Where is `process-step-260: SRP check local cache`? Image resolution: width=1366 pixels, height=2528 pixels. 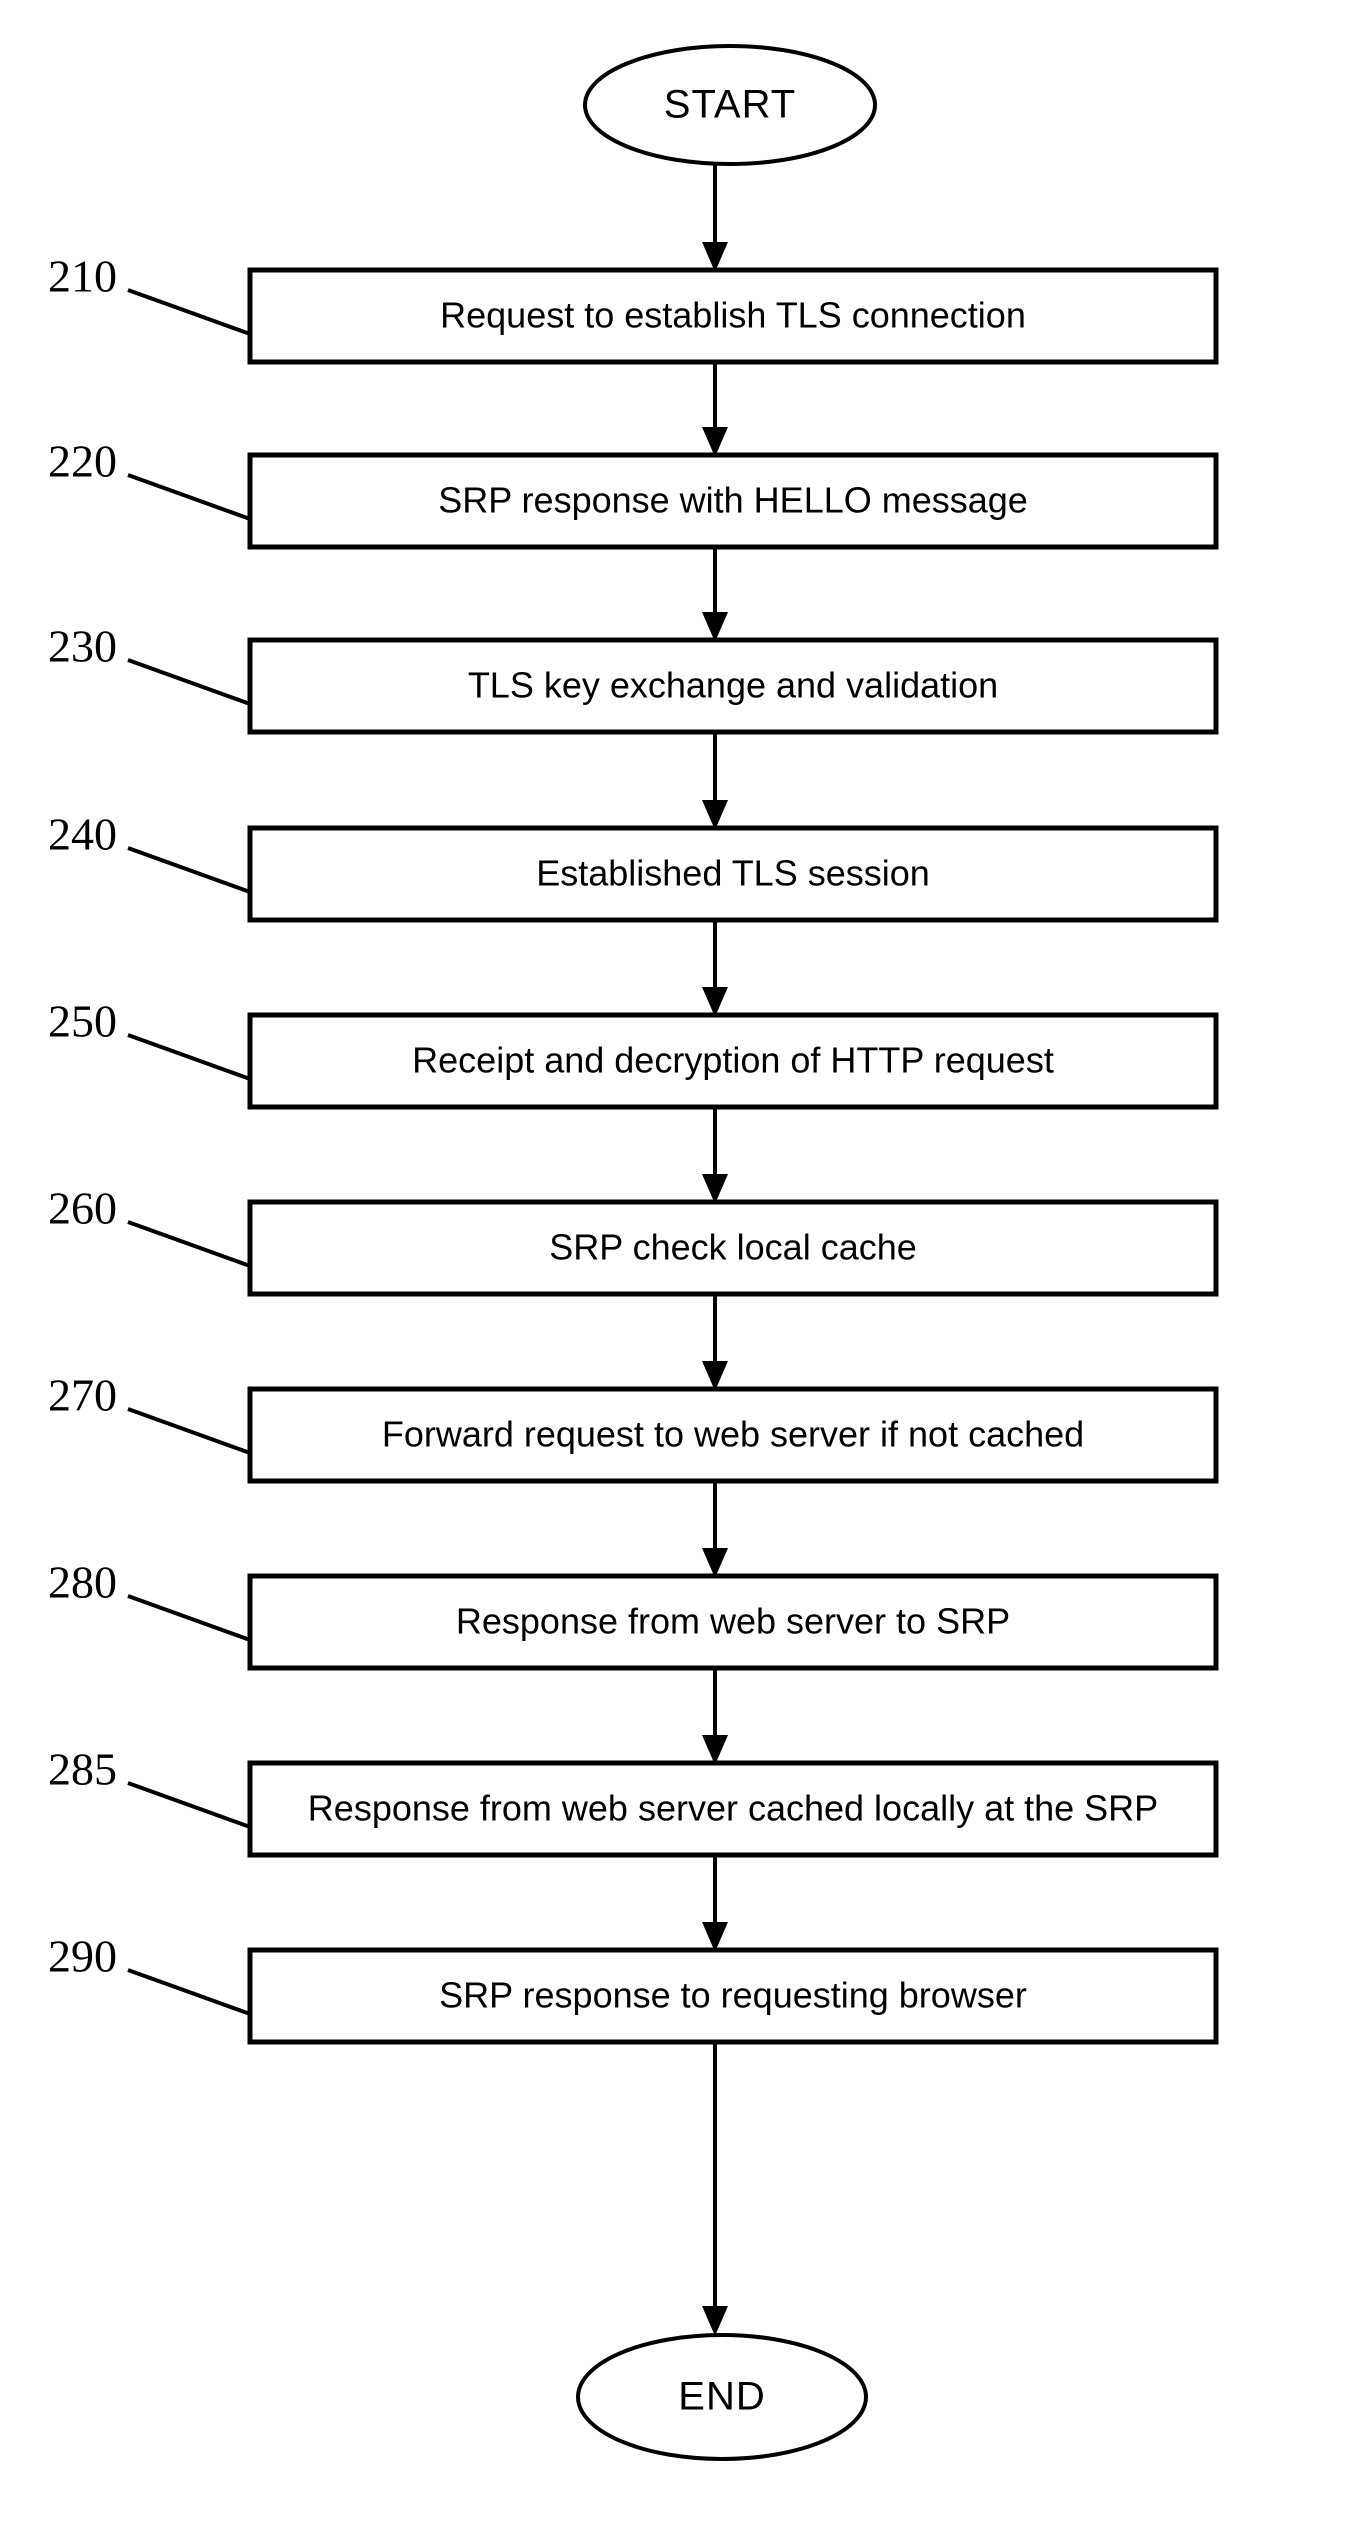 process-step-260: SRP check local cache is located at coordinates (733, 1248).